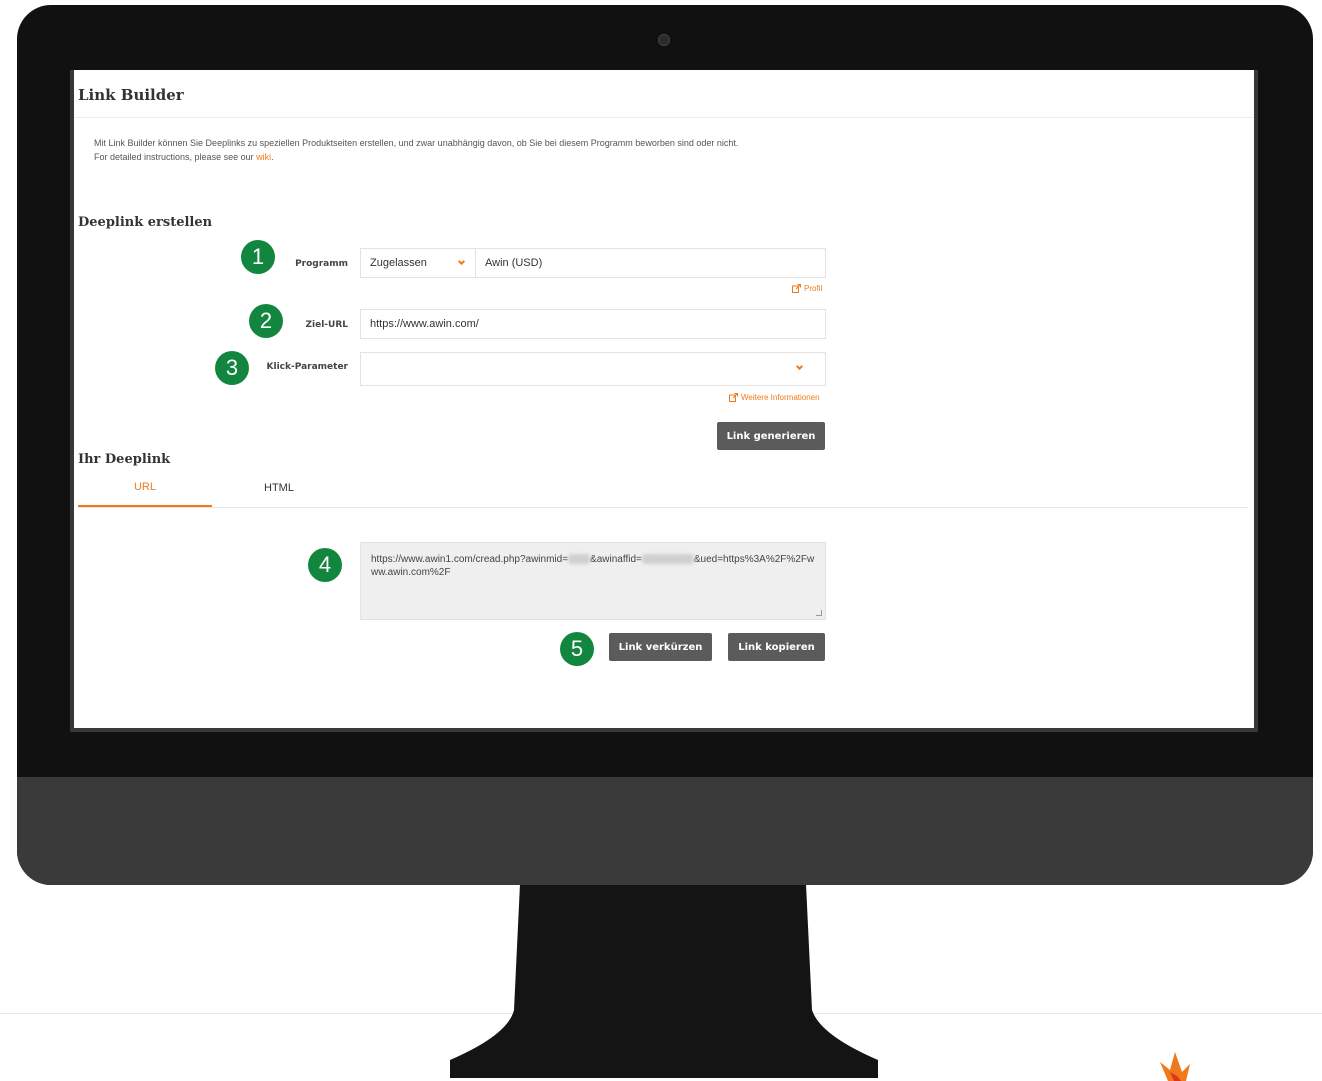  I want to click on weitere-informationen-label: Weitere Informationen, so click(780, 397).